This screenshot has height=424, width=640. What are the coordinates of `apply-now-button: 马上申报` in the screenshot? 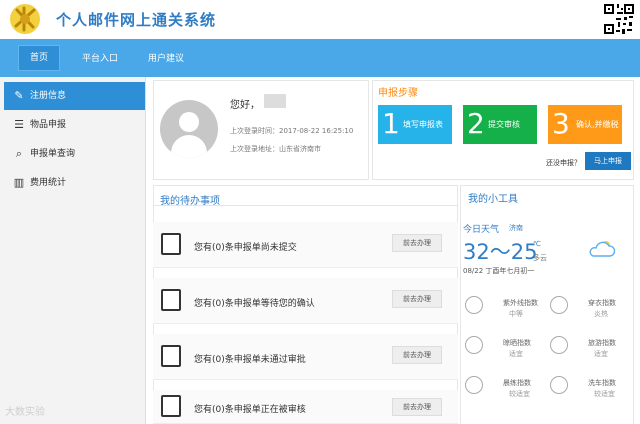 It's located at (608, 161).